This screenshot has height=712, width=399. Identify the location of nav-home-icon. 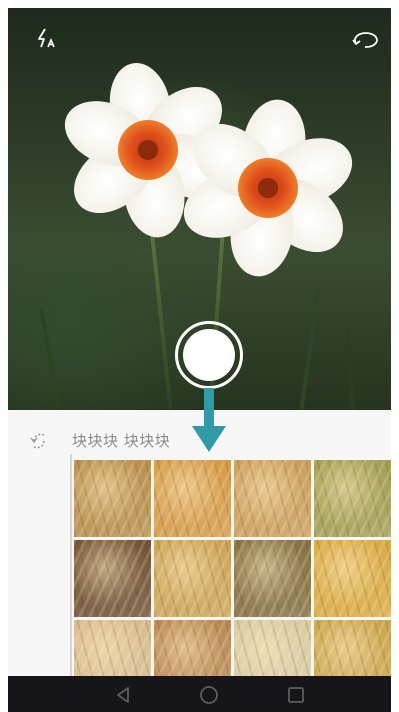
(209, 695).